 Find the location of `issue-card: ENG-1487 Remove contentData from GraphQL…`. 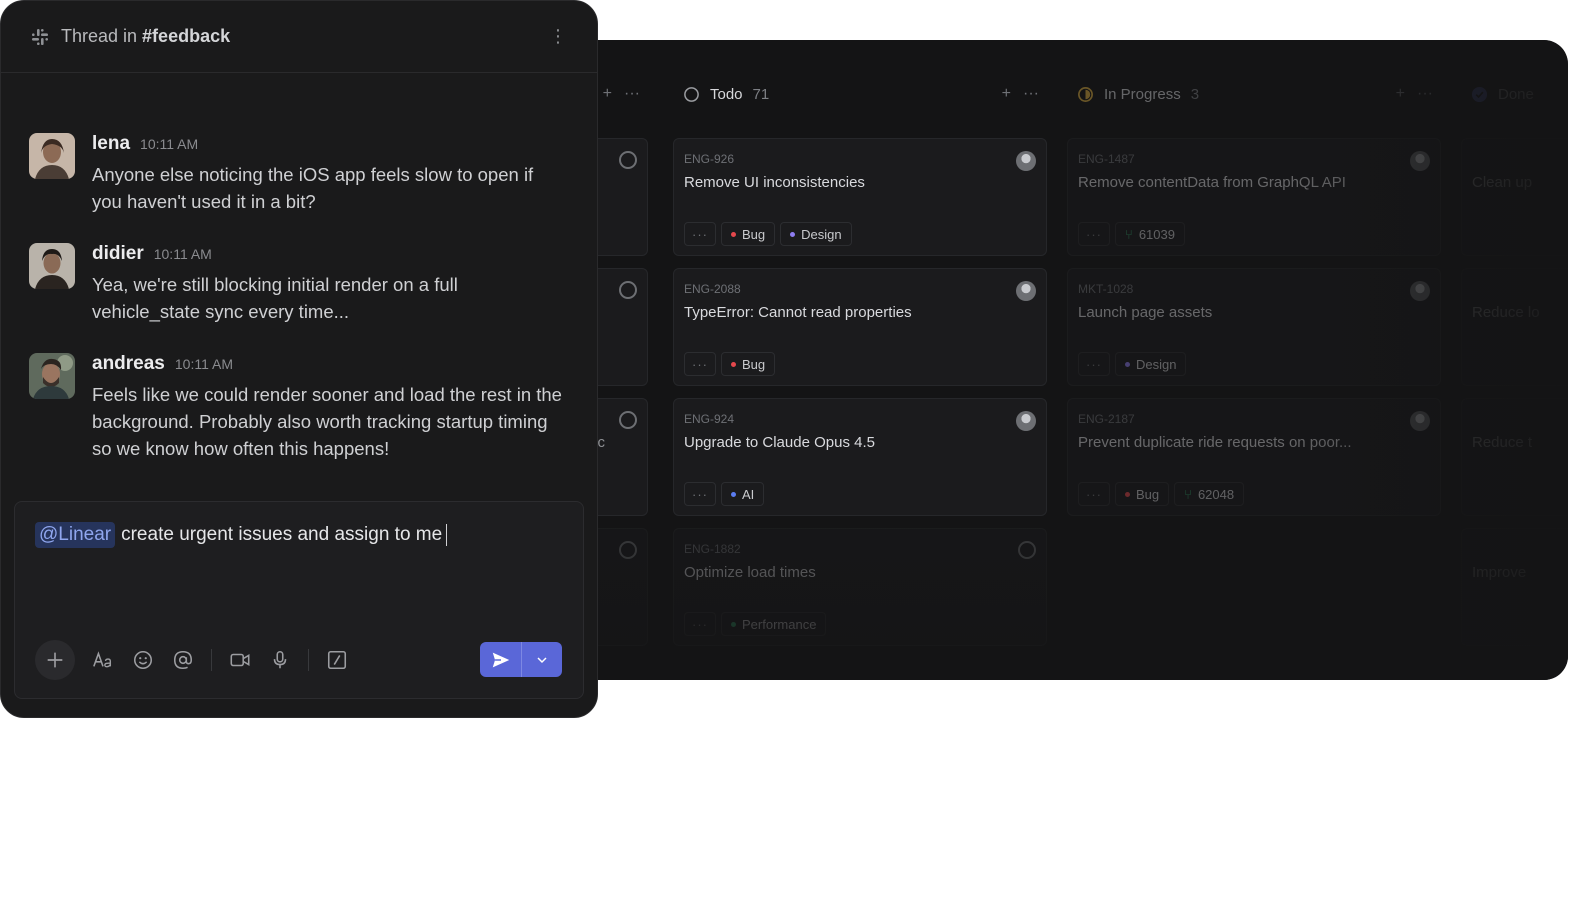

issue-card: ENG-1487 Remove contentData from GraphQL… is located at coordinates (1254, 197).